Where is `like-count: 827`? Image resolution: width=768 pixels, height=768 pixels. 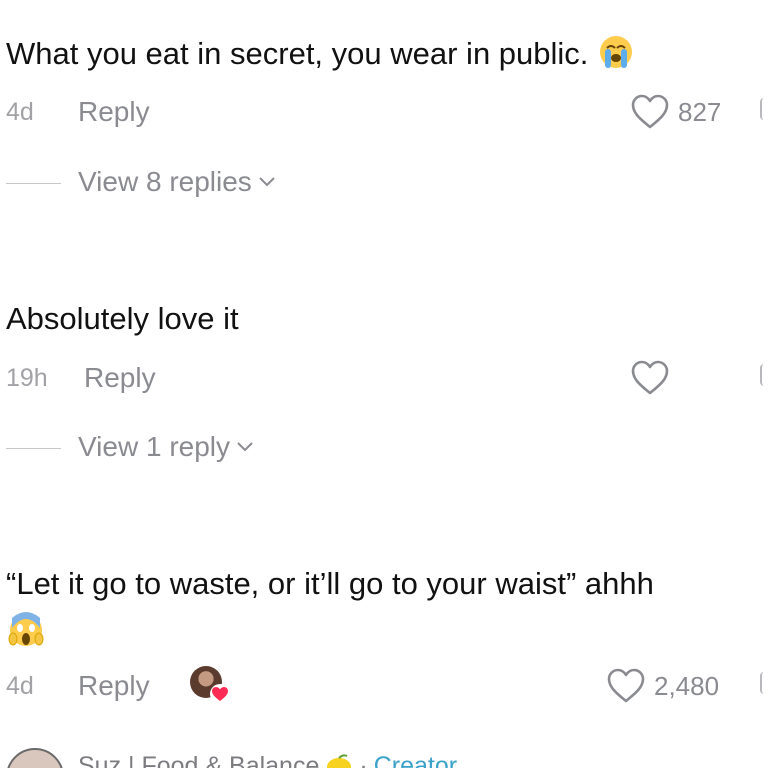 like-count: 827 is located at coordinates (700, 111).